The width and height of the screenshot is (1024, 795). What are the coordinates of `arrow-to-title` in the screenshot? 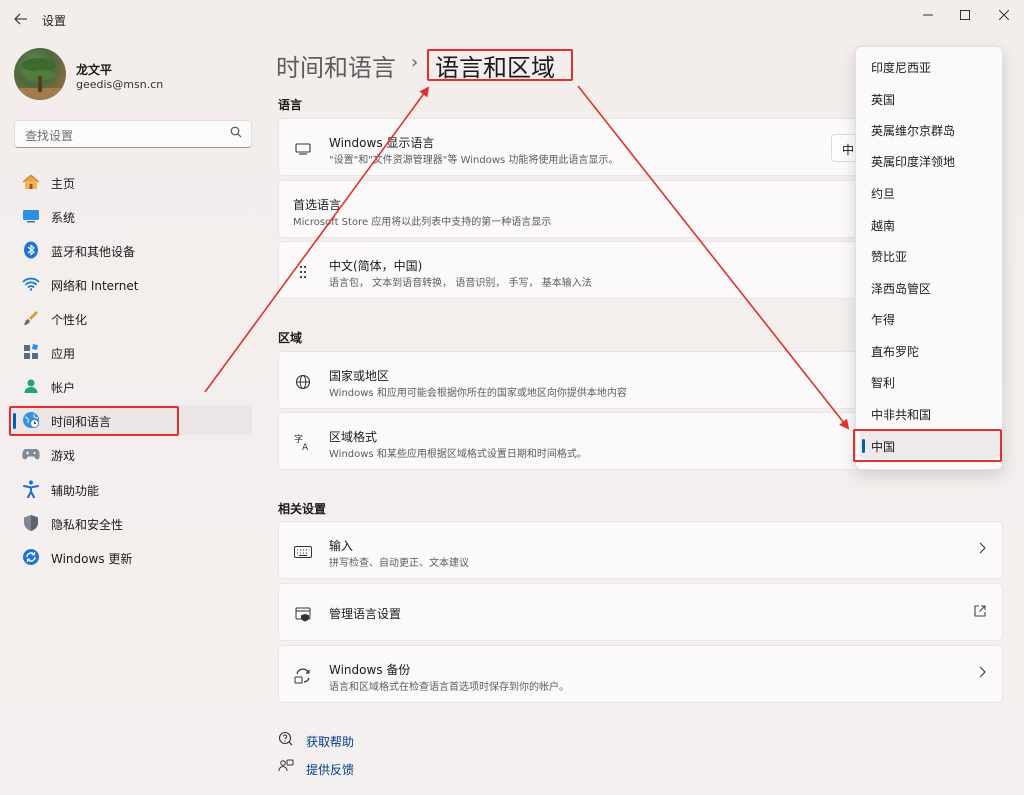 It's located at (317, 239).